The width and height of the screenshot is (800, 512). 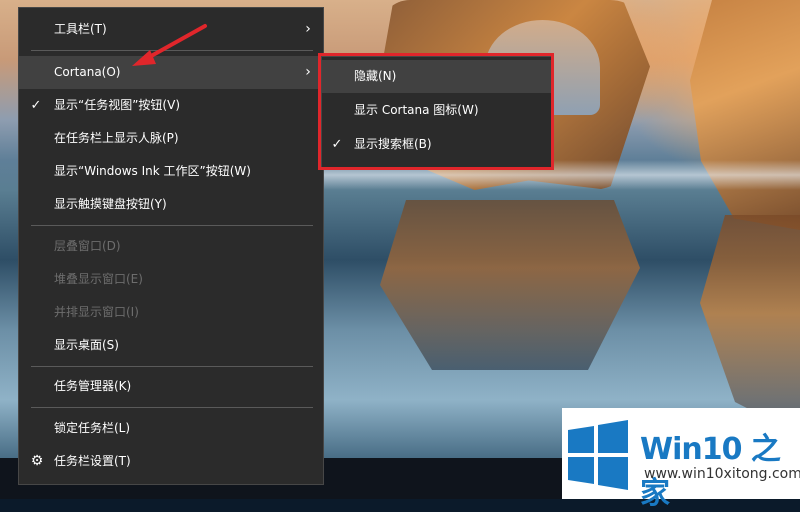 What do you see at coordinates (87, 72) in the screenshot?
I see `menu-item-cortana-label: Cortana(O)` at bounding box center [87, 72].